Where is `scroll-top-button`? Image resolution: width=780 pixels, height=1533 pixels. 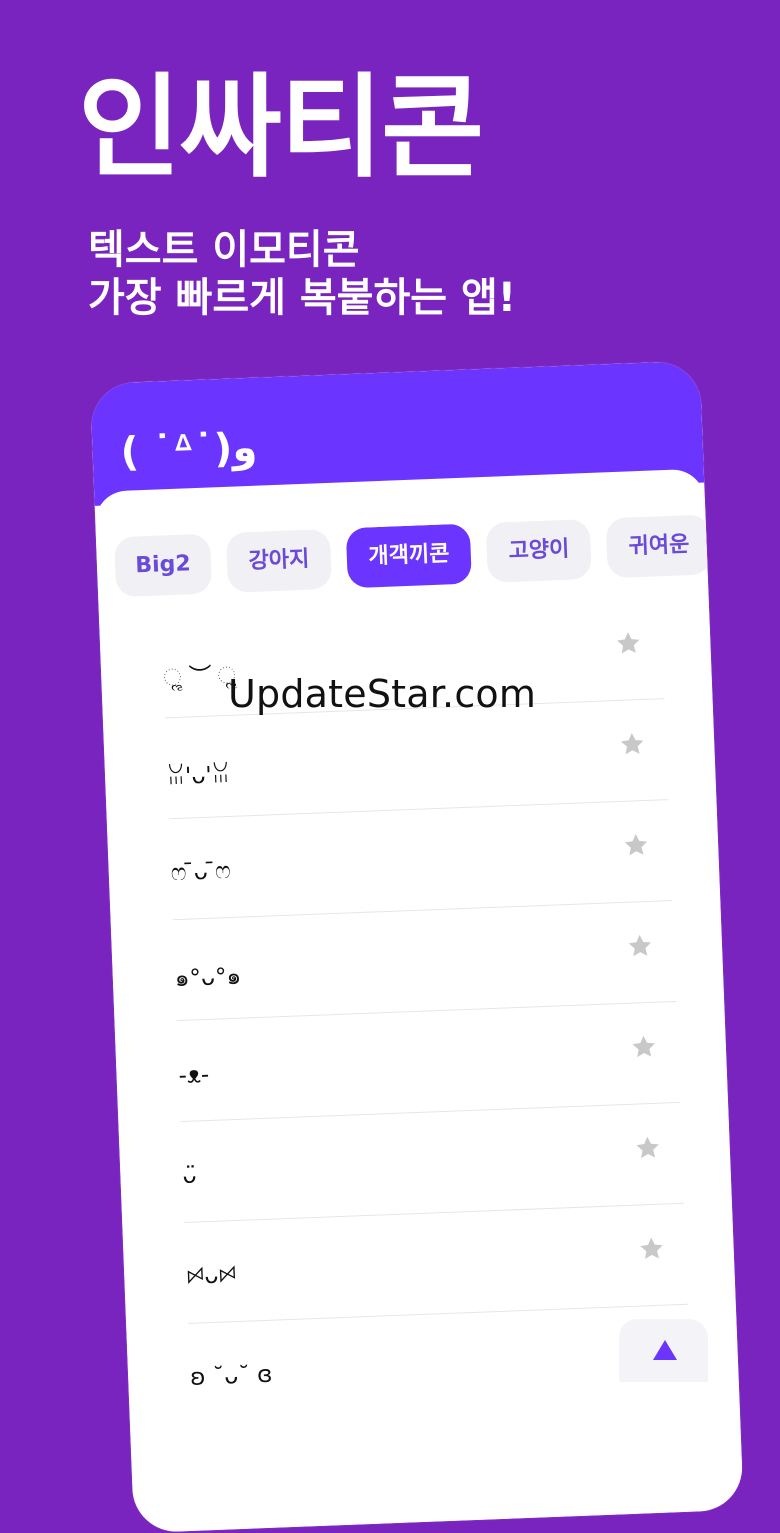 scroll-top-button is located at coordinates (664, 1351).